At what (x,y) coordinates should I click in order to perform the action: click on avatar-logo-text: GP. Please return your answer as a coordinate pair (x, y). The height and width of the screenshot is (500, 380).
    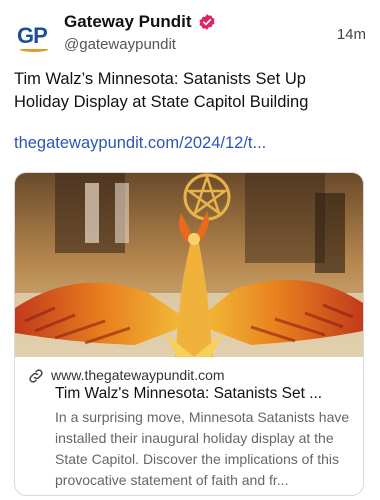
    Looking at the image, I should click on (32, 35).